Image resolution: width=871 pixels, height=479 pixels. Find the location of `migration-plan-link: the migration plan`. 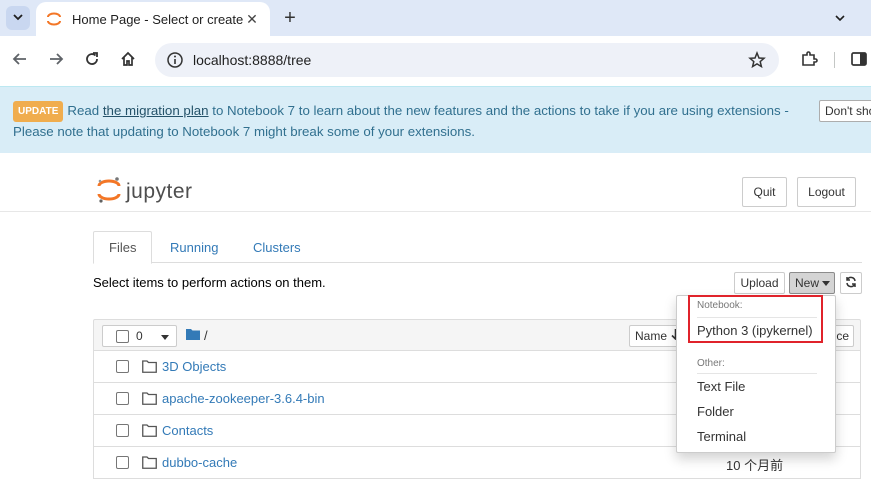

migration-plan-link: the migration plan is located at coordinates (156, 110).